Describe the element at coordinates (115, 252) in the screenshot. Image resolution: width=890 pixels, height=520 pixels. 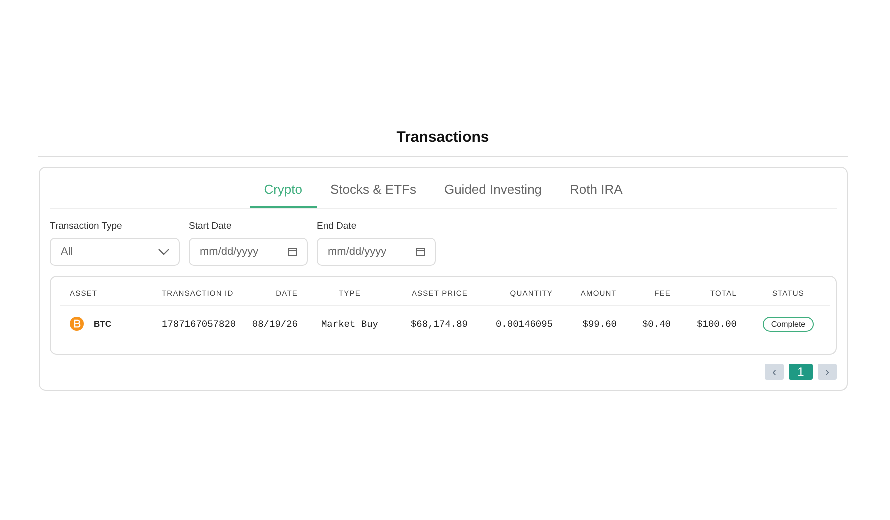
I see `select-field: All` at that location.